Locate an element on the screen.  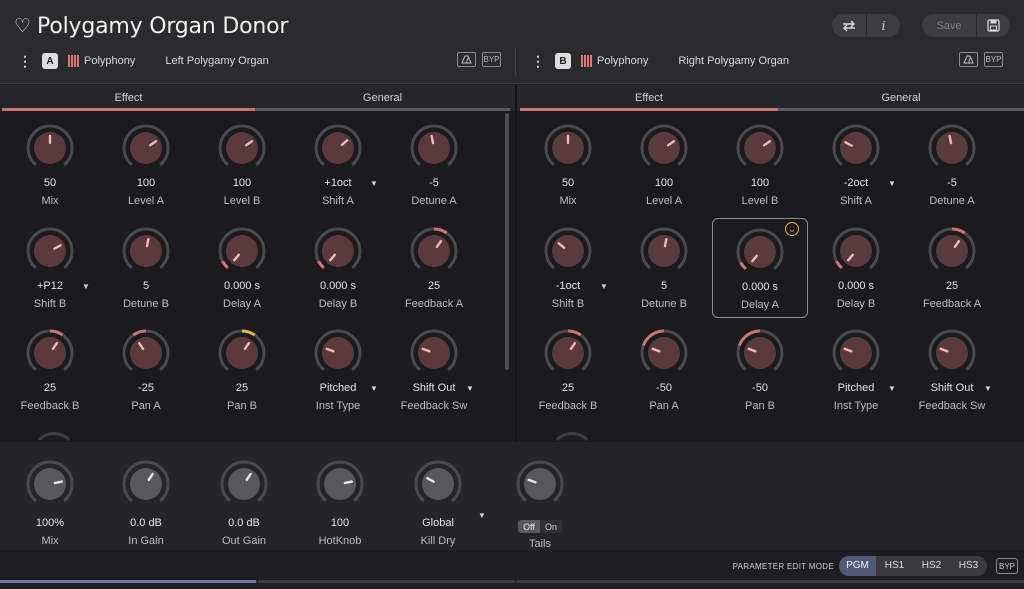
global-bypass-button: BYP is located at coordinates (1007, 566).